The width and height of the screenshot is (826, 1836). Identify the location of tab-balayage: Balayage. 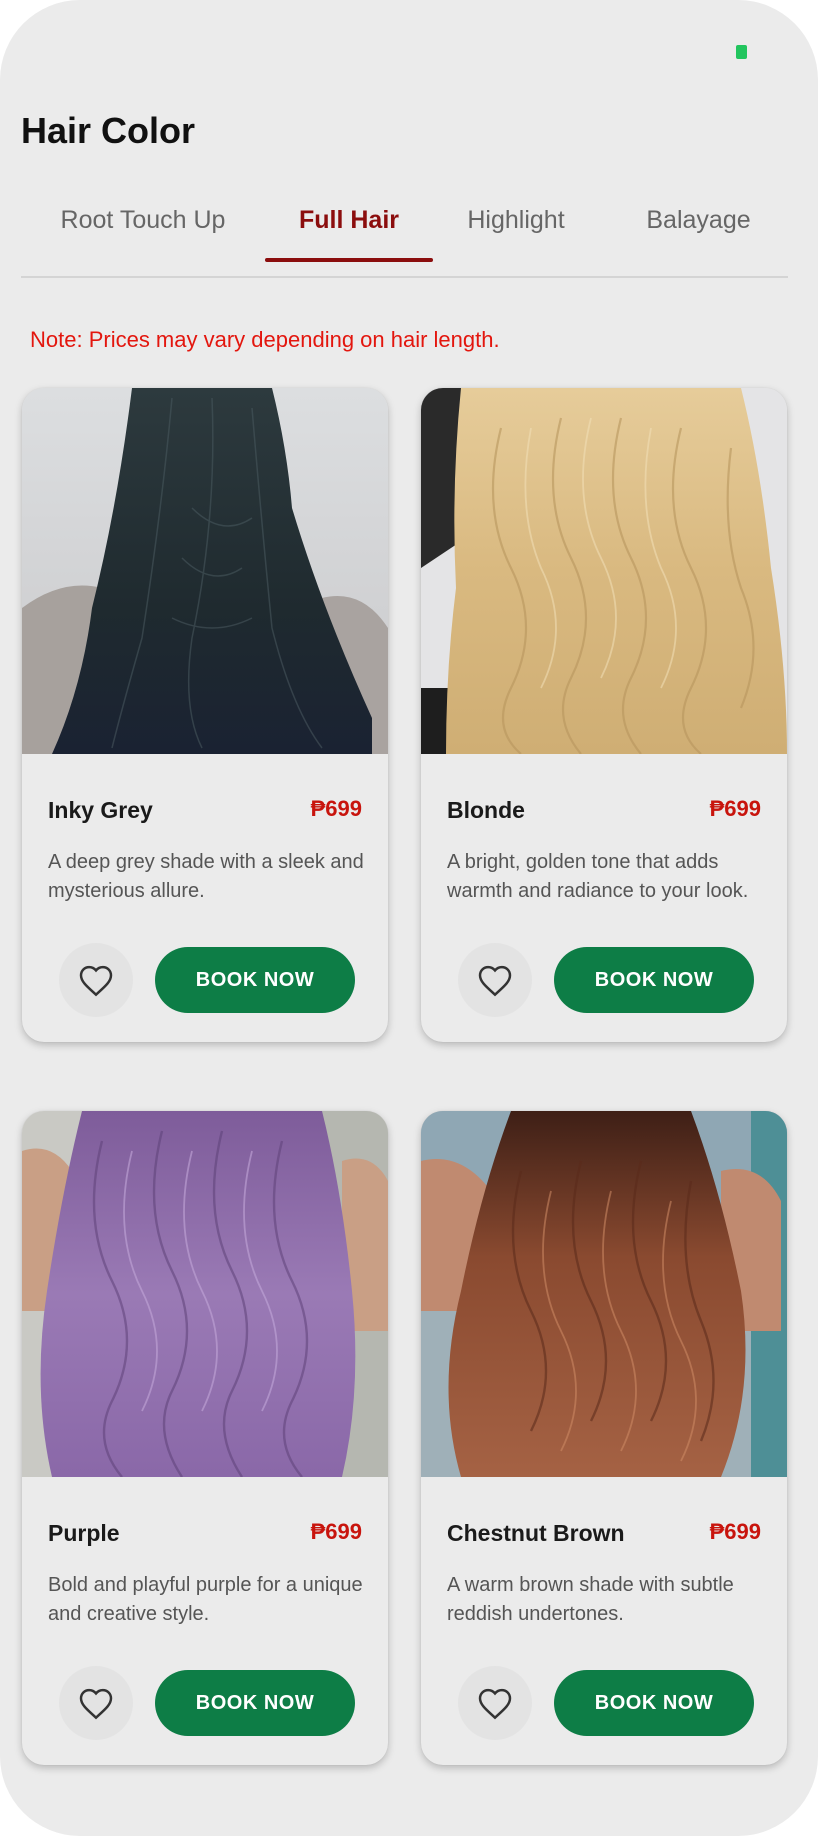
(698, 220).